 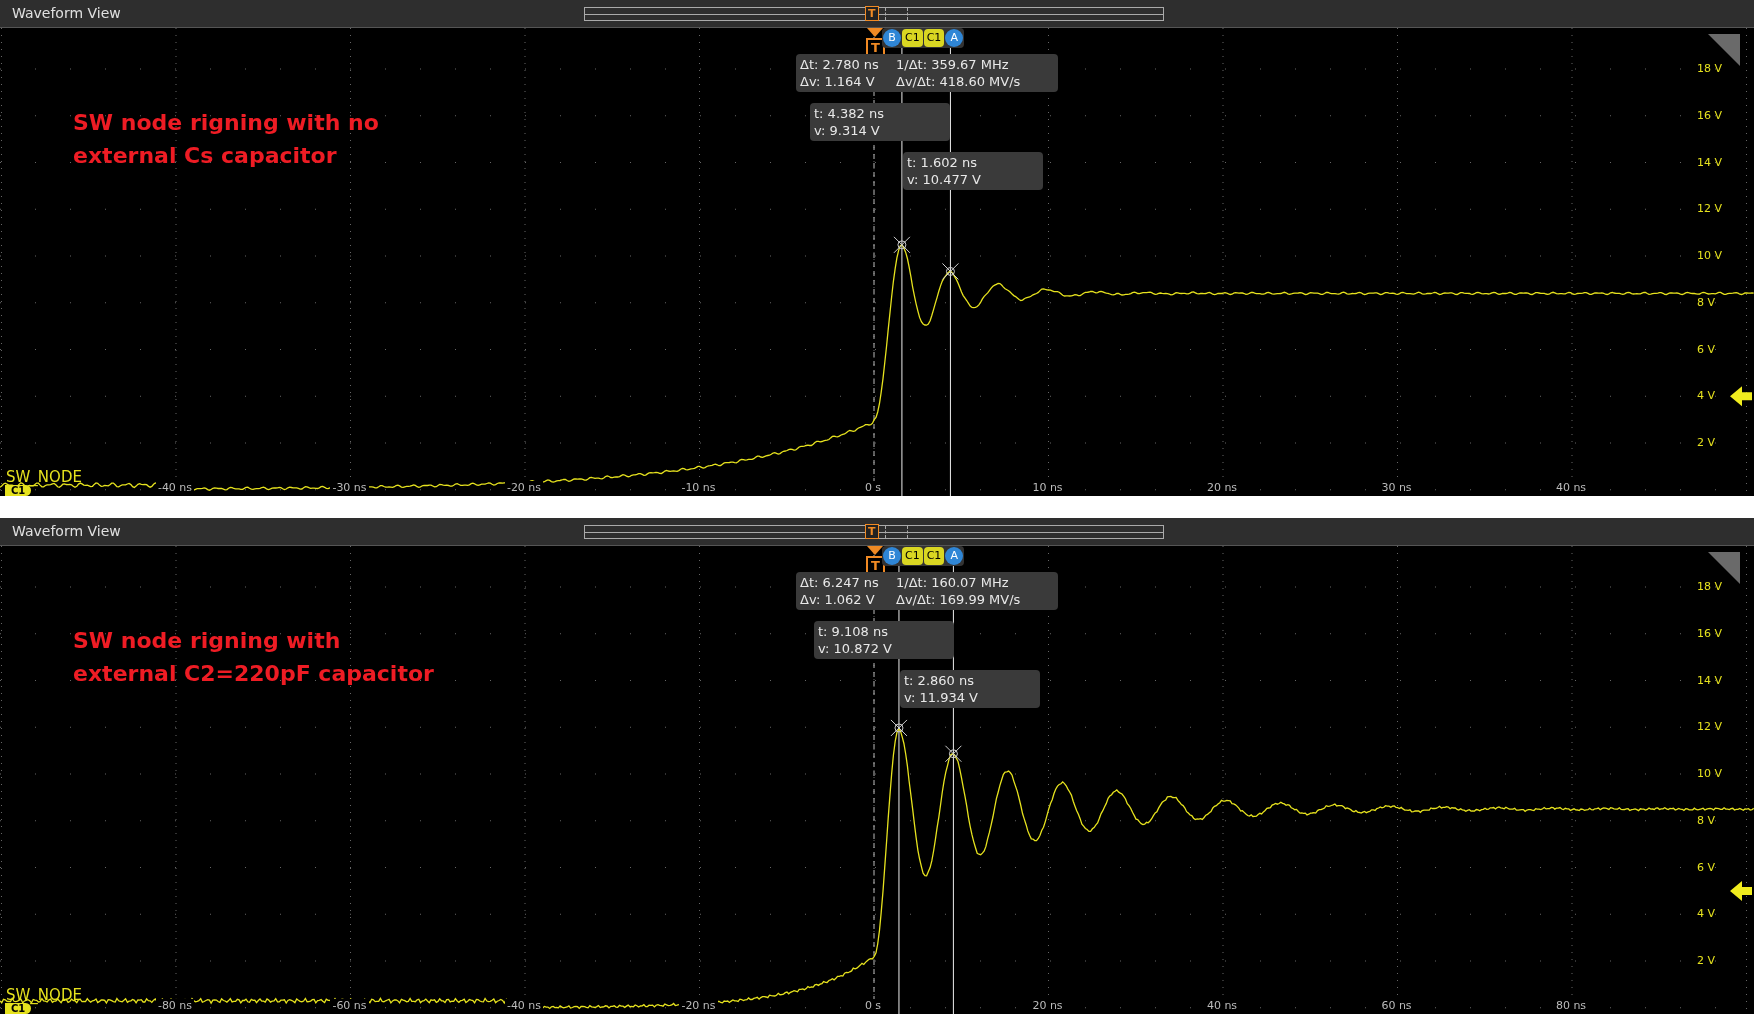 I want to click on x-axis-label: 60 ns, so click(x=1396, y=1005).